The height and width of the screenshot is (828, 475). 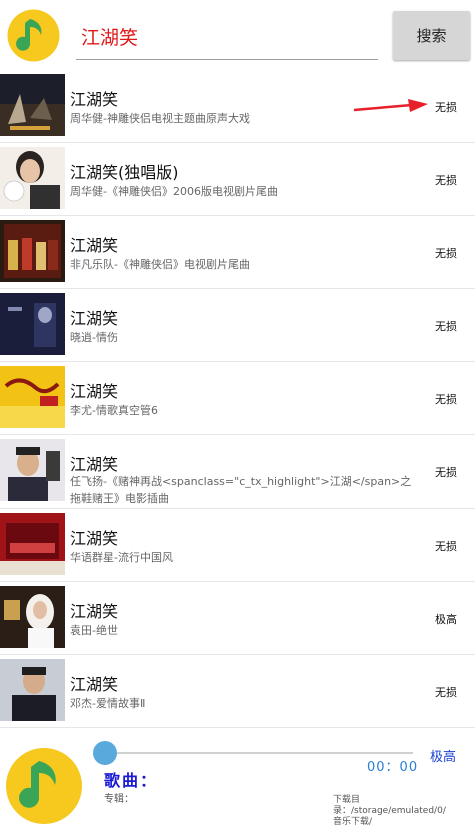 What do you see at coordinates (258, 753) in the screenshot?
I see `progress-slider-track` at bounding box center [258, 753].